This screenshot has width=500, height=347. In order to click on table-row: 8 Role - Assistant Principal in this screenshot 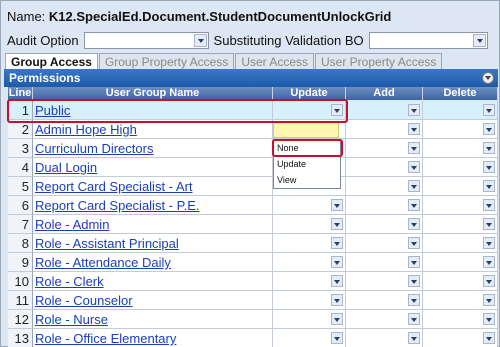, I will do `click(253, 243)`.